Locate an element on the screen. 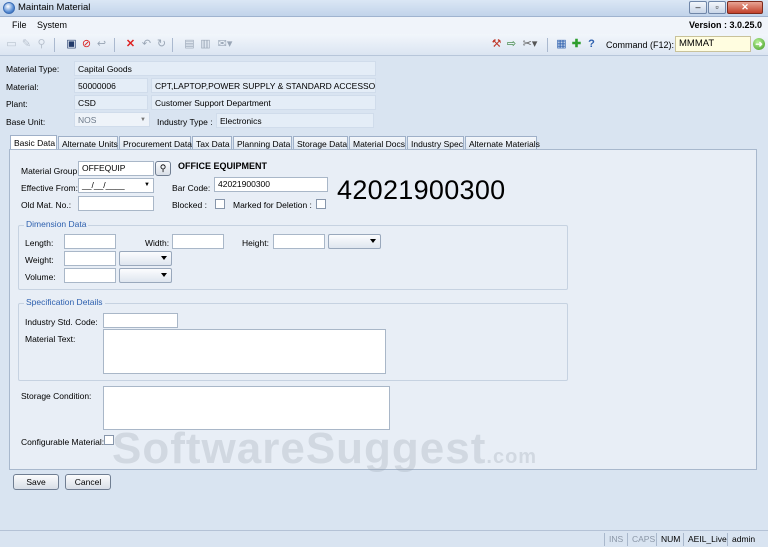 The image size is (768, 547). base-unit-select: NOS ▼ is located at coordinates (112, 119).